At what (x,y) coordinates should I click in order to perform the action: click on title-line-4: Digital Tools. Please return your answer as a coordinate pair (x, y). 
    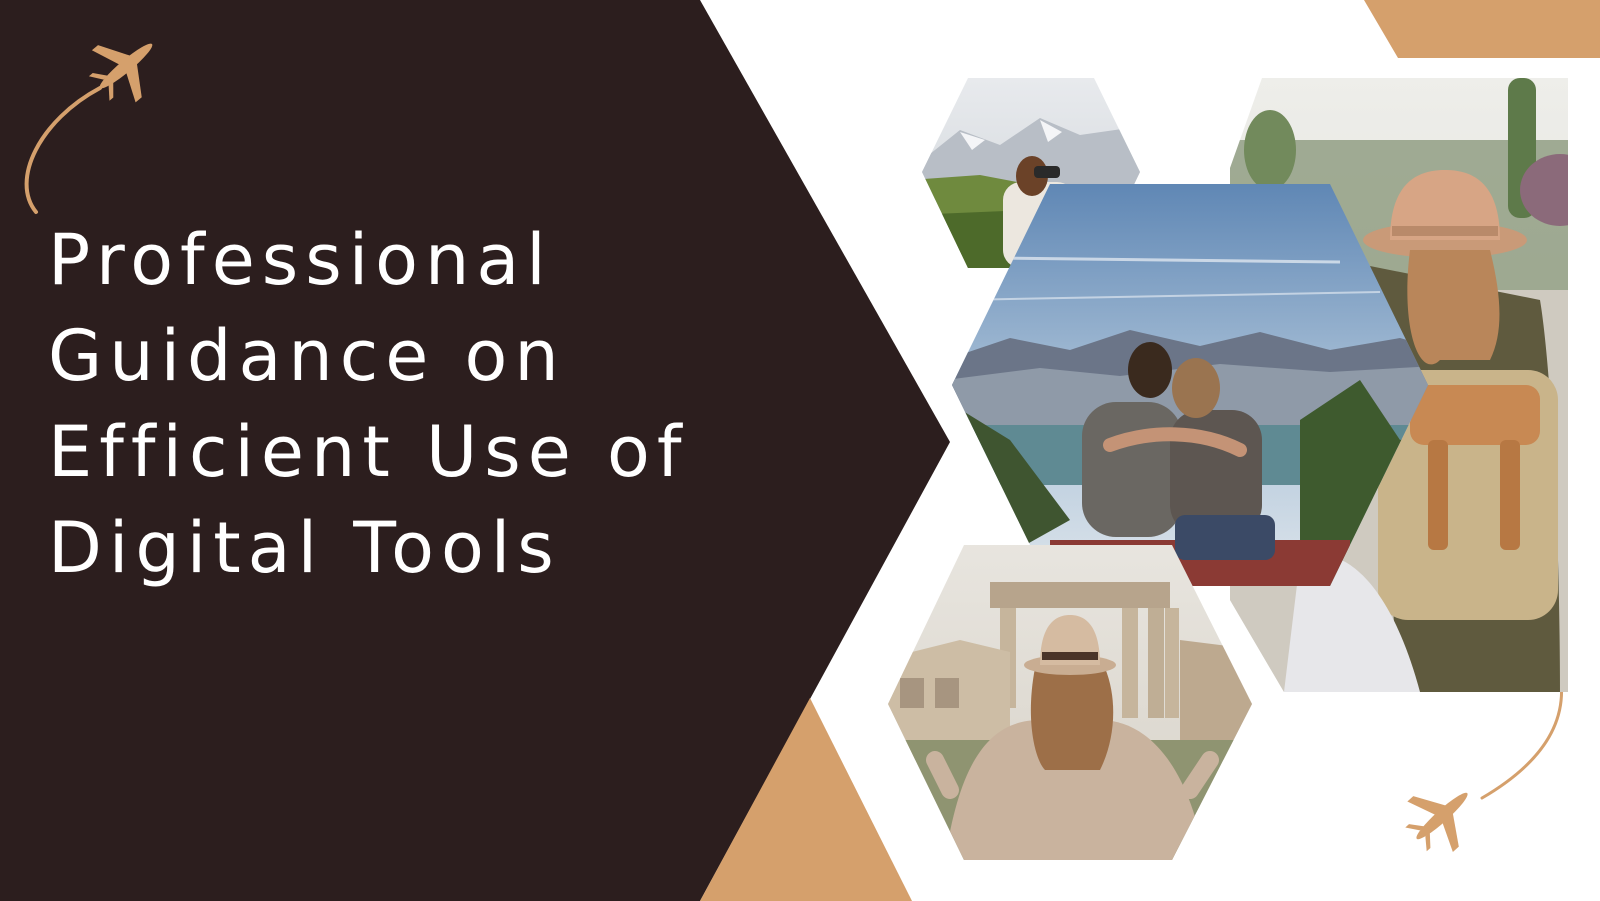
    Looking at the image, I should click on (304, 548).